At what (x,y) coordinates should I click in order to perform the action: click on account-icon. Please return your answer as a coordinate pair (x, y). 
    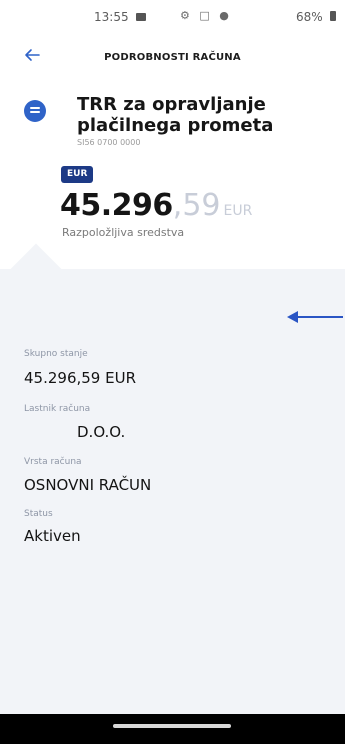
    Looking at the image, I should click on (35, 111).